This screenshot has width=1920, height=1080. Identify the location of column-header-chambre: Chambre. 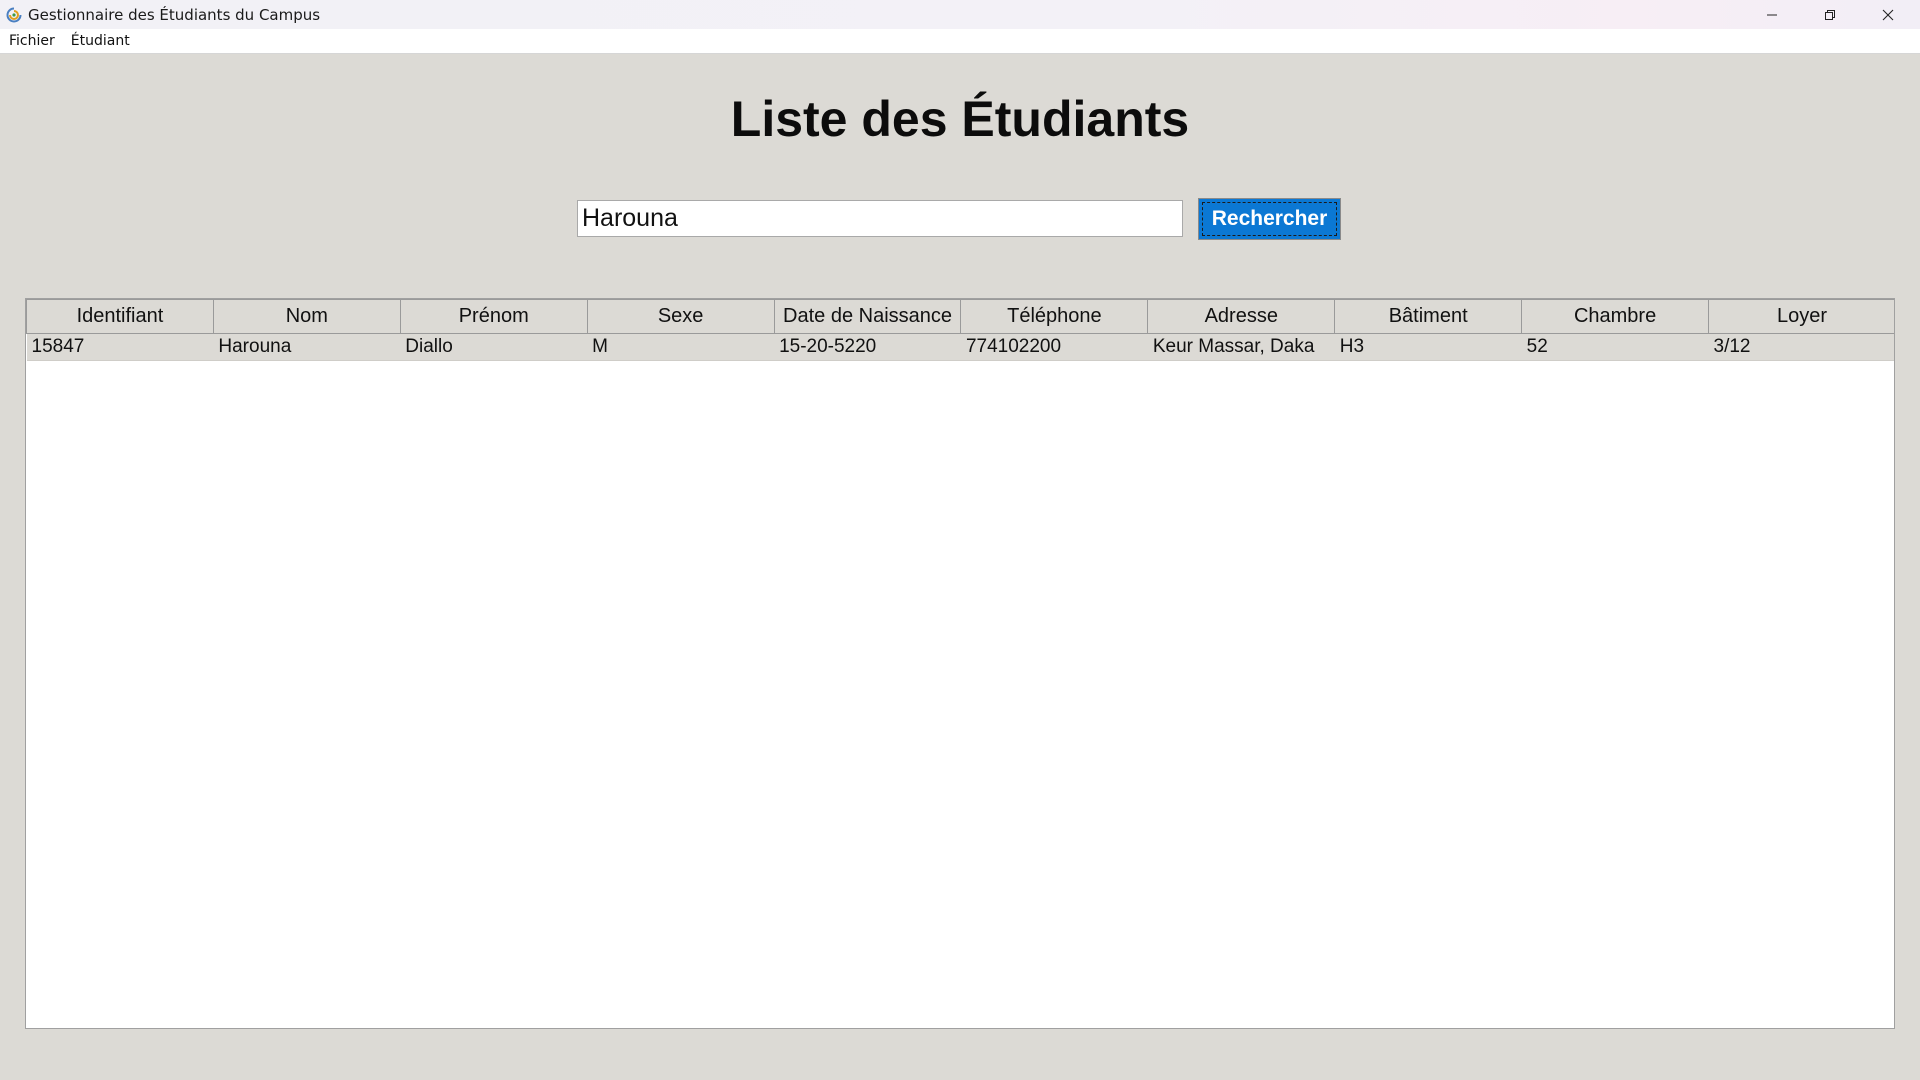
(1615, 316).